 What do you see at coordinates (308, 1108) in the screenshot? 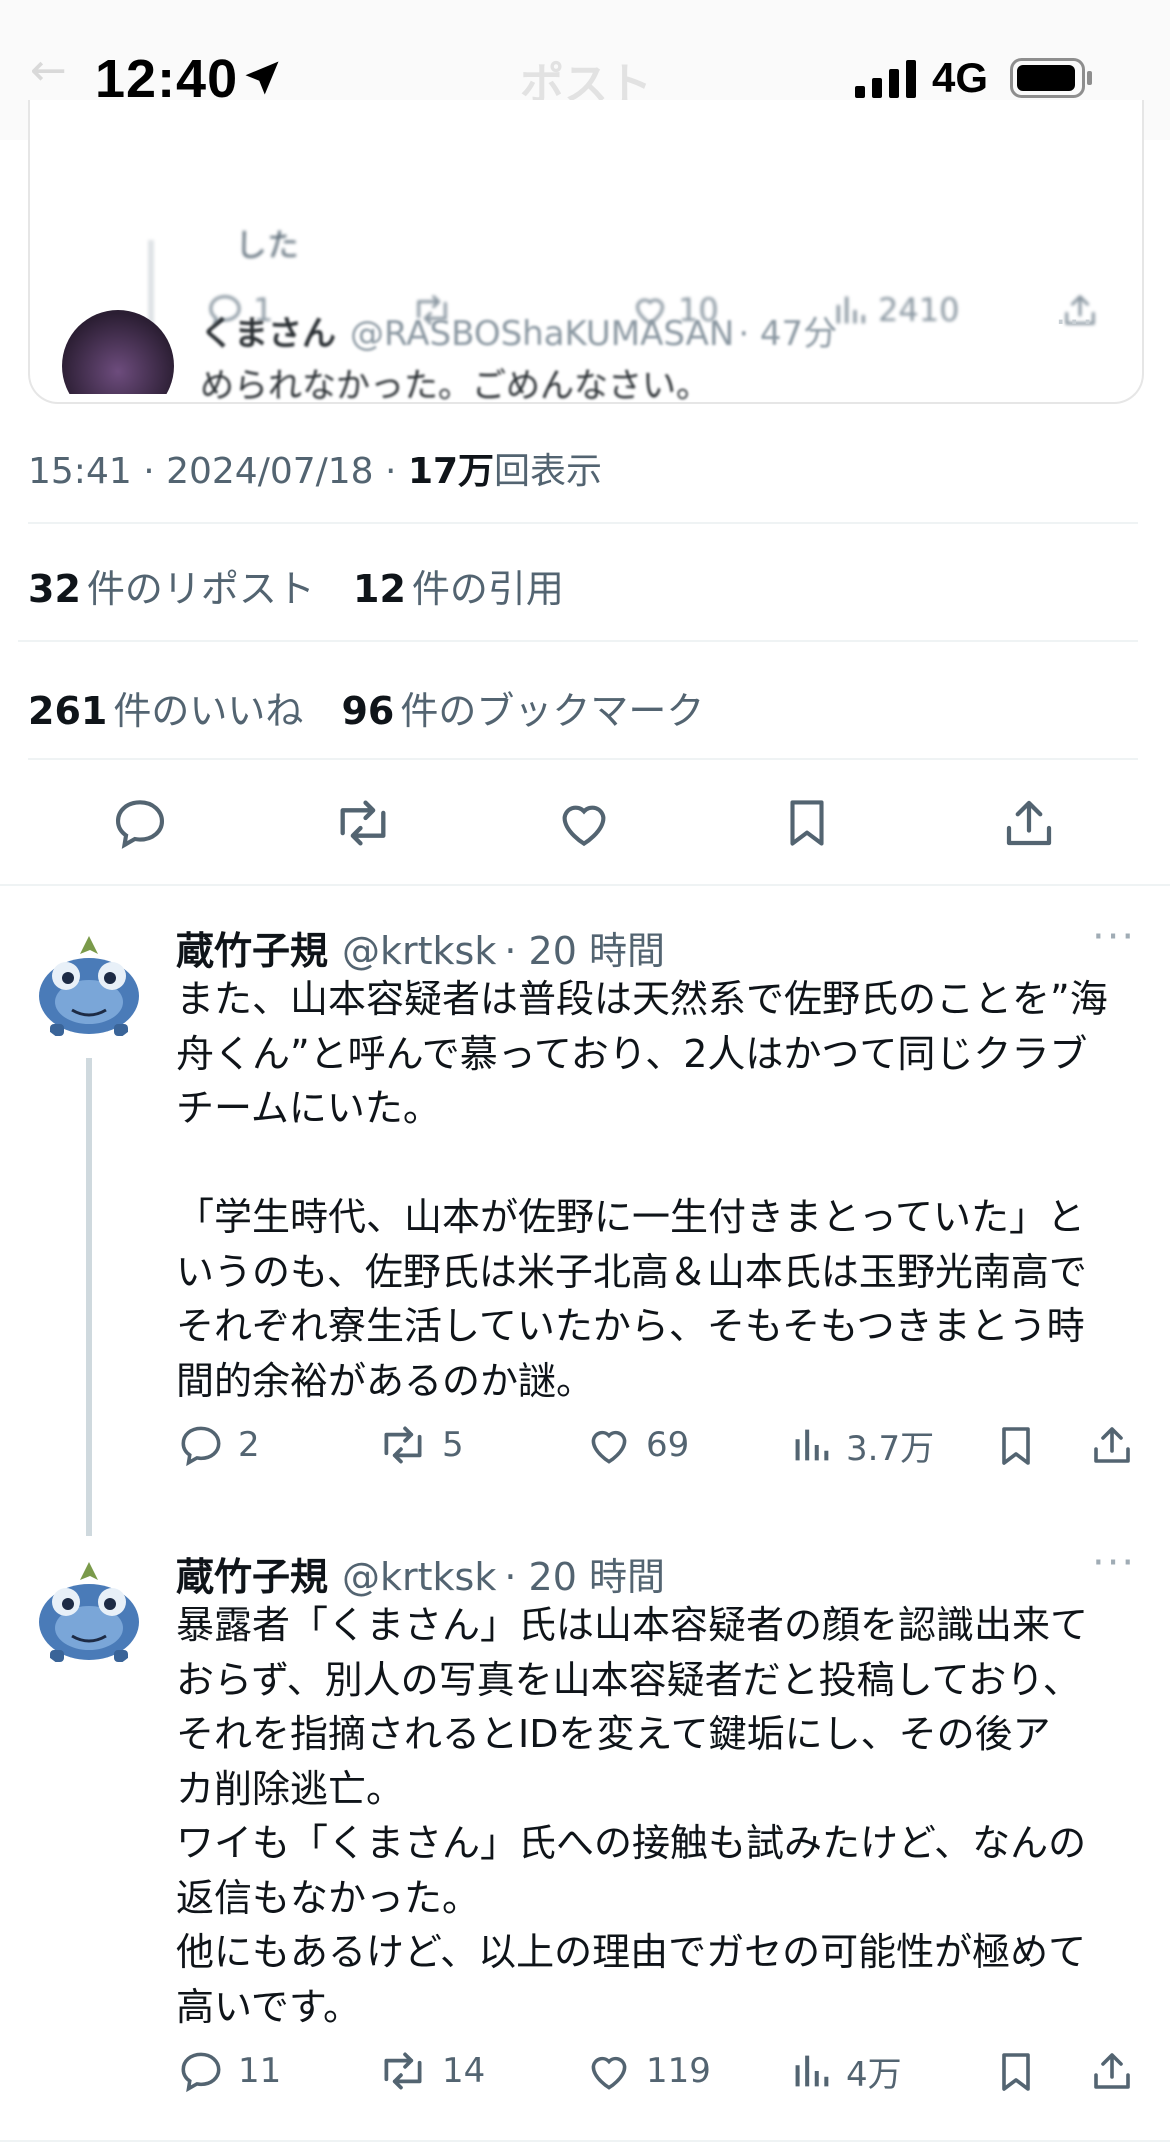
I see `tweet-line: チームにいた。` at bounding box center [308, 1108].